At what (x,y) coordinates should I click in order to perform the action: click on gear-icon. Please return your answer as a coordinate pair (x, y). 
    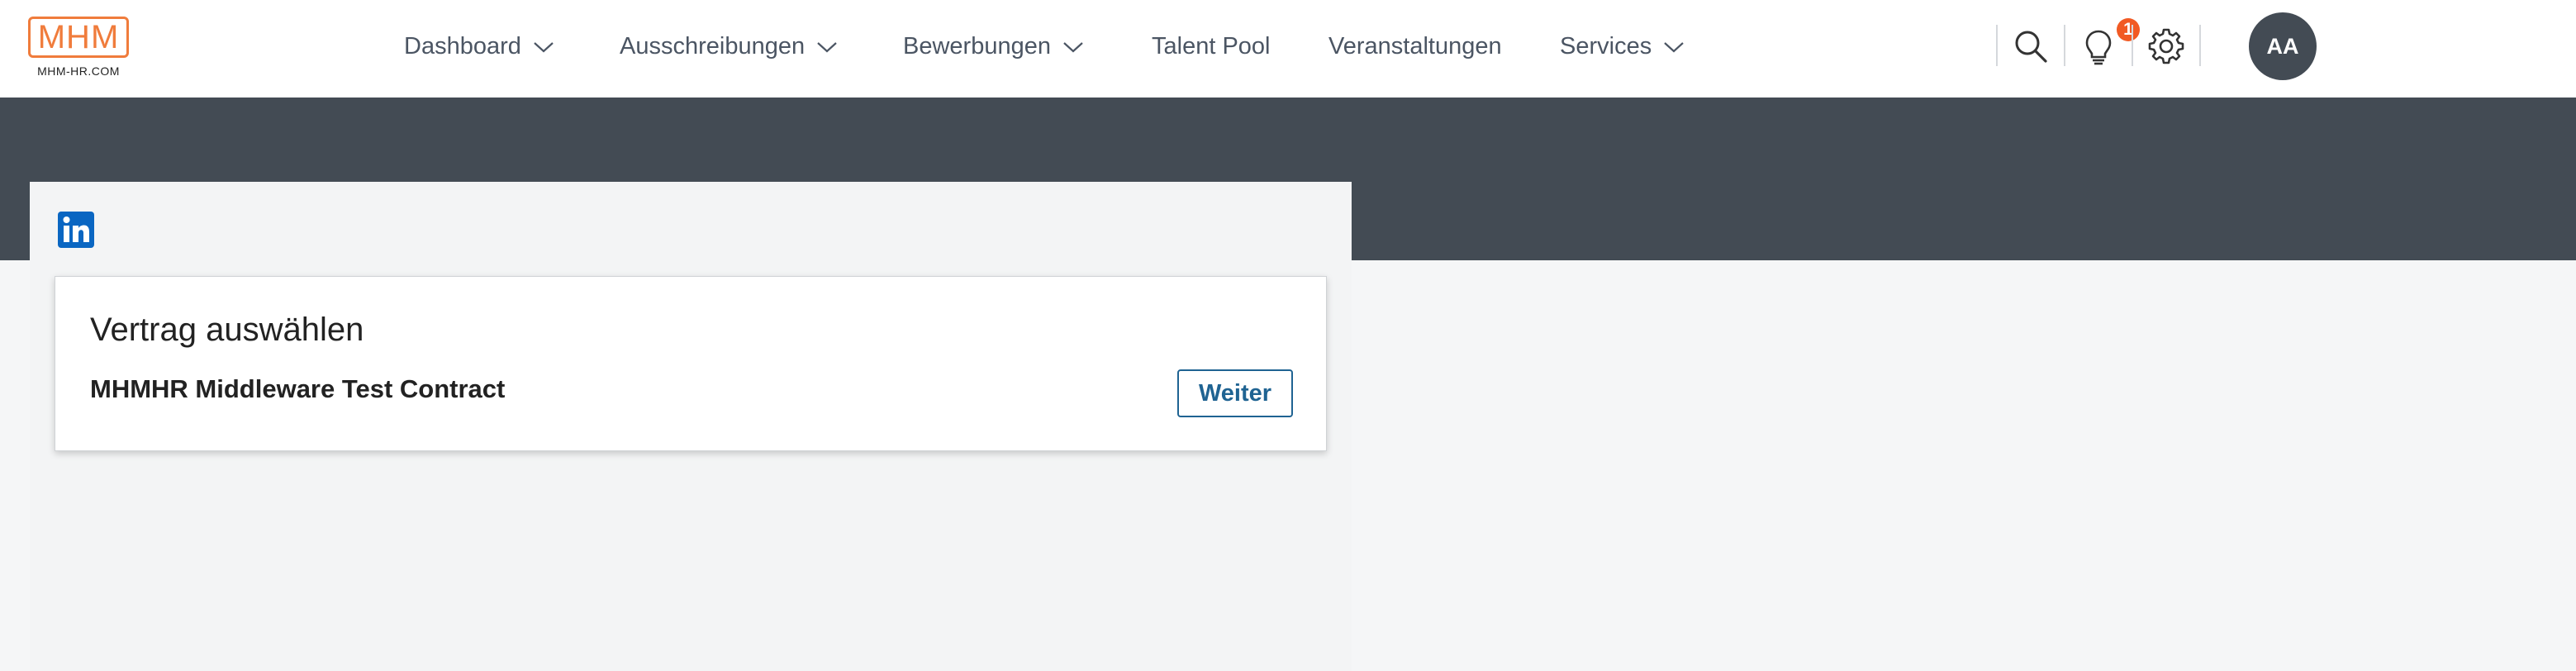
    Looking at the image, I should click on (2166, 46).